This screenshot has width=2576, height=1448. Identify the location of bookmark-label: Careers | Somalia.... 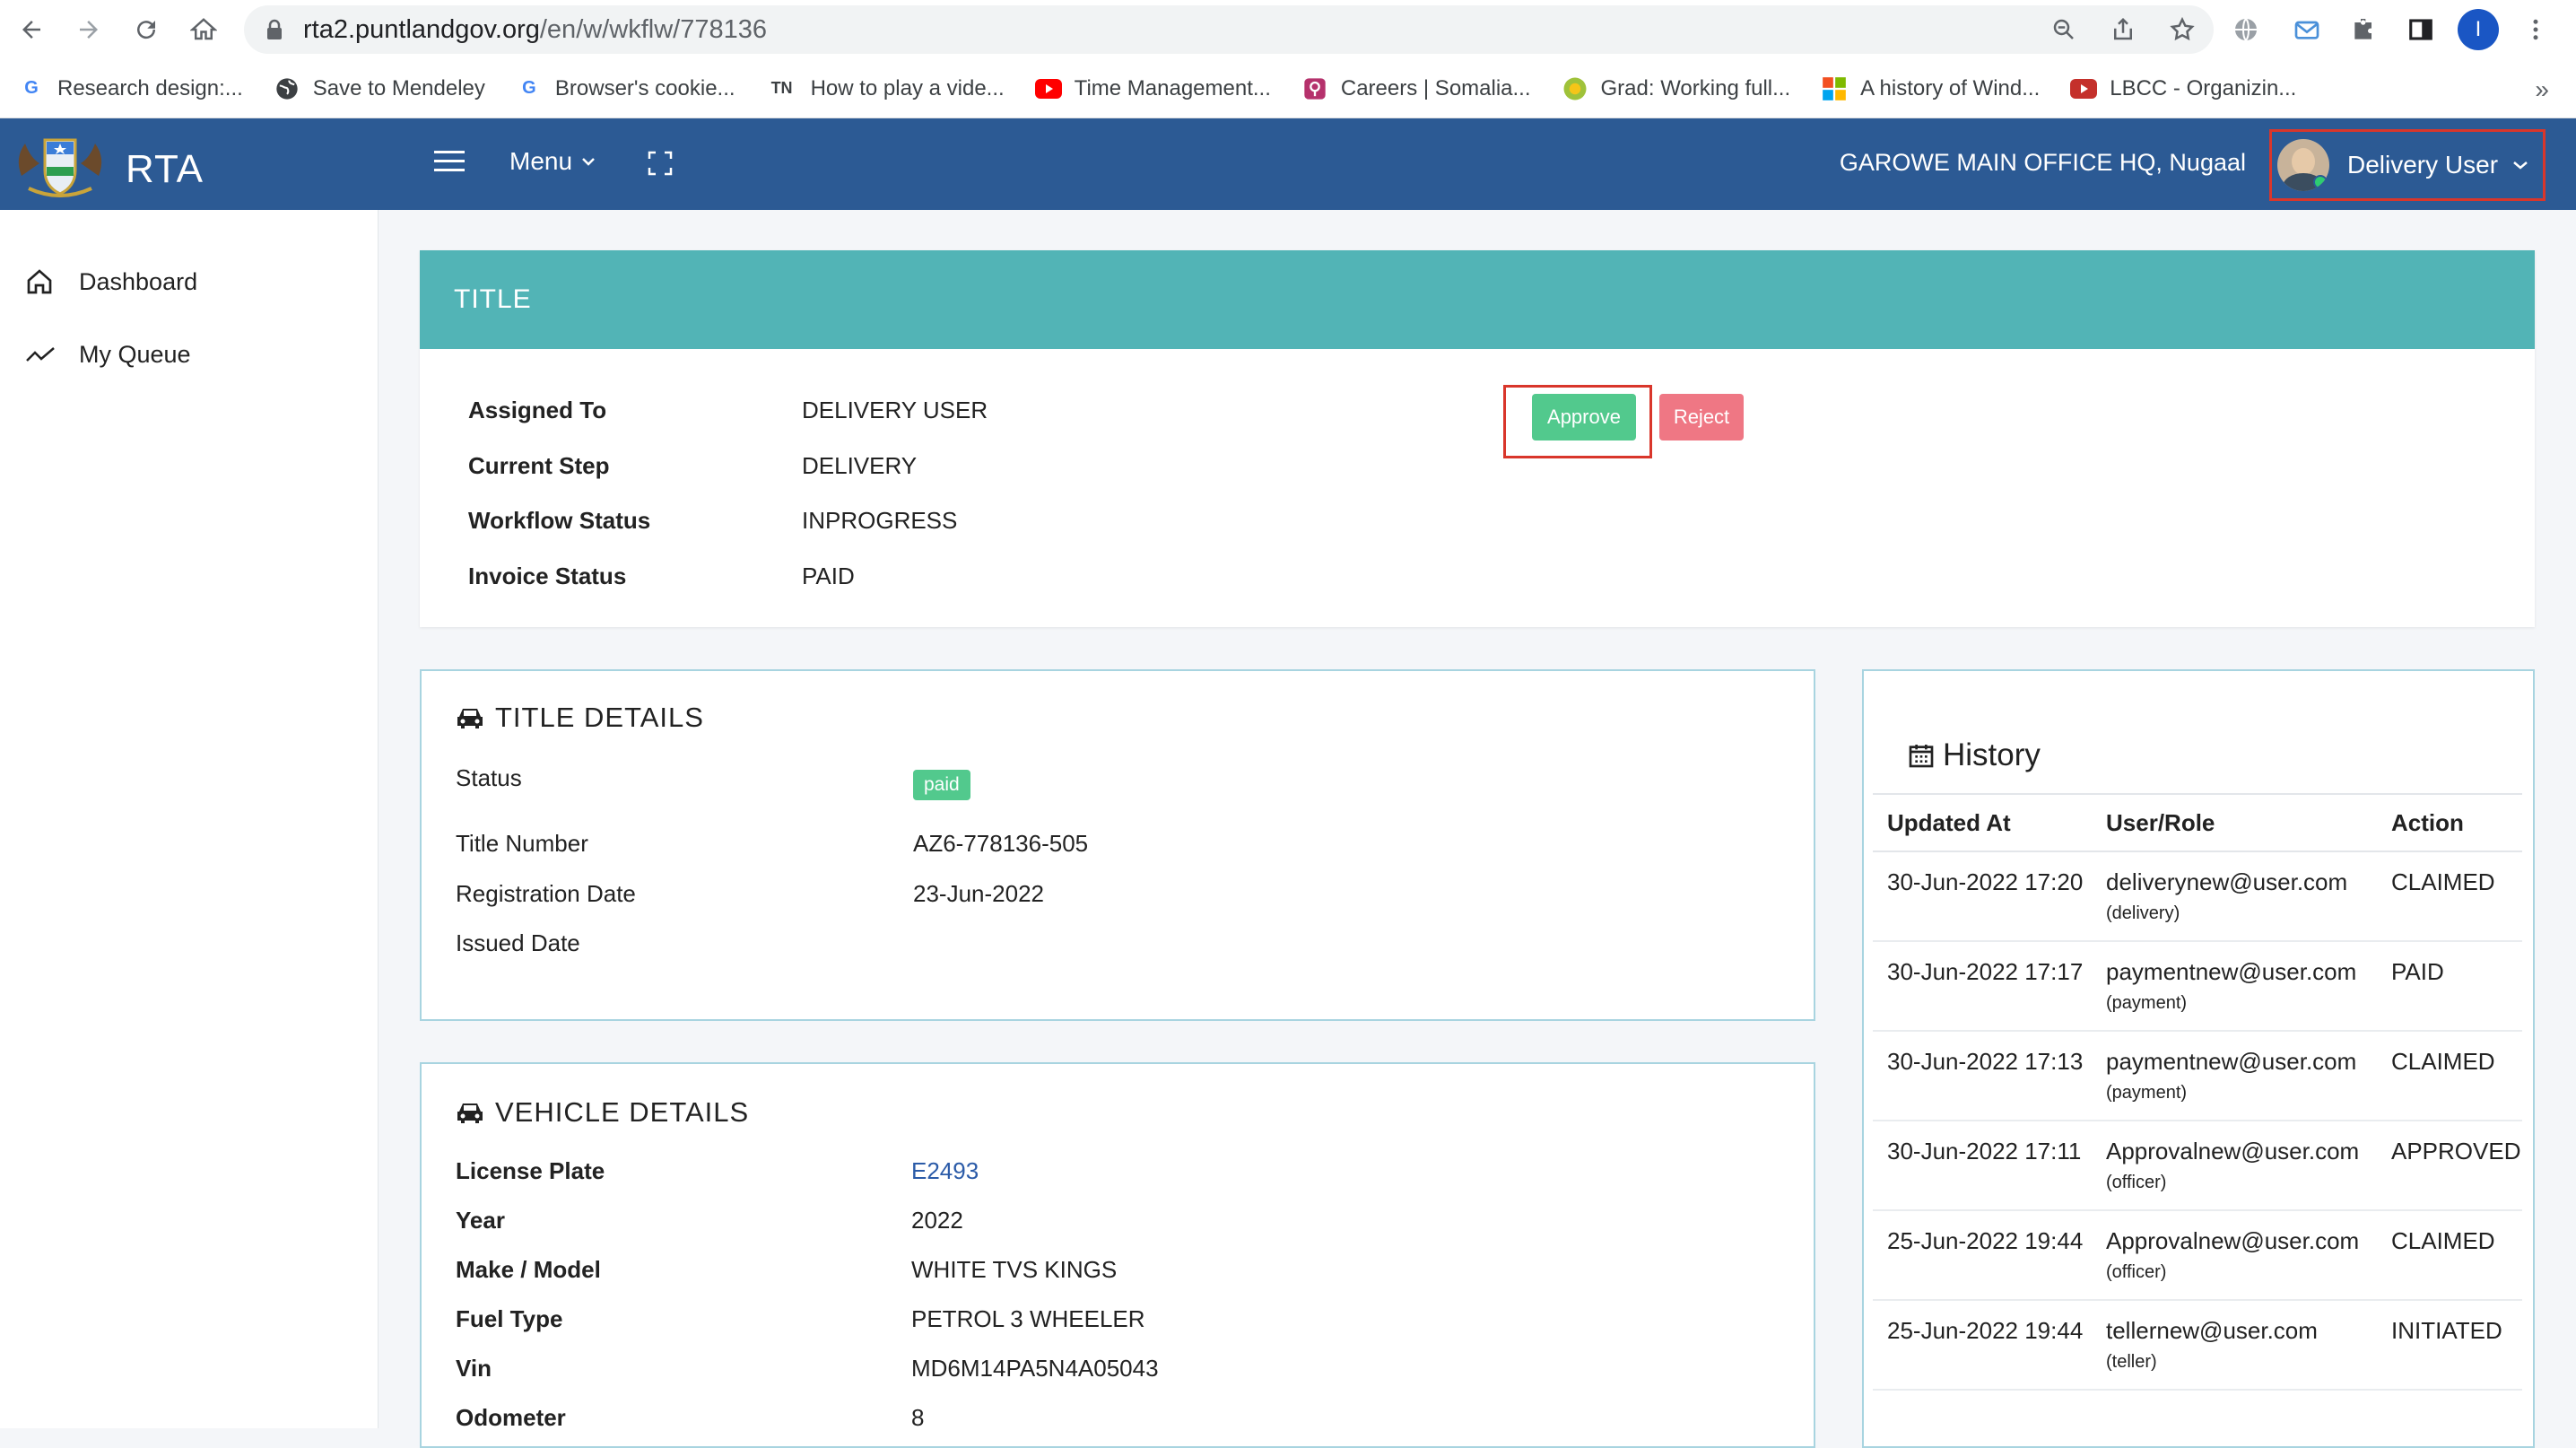
(1435, 87).